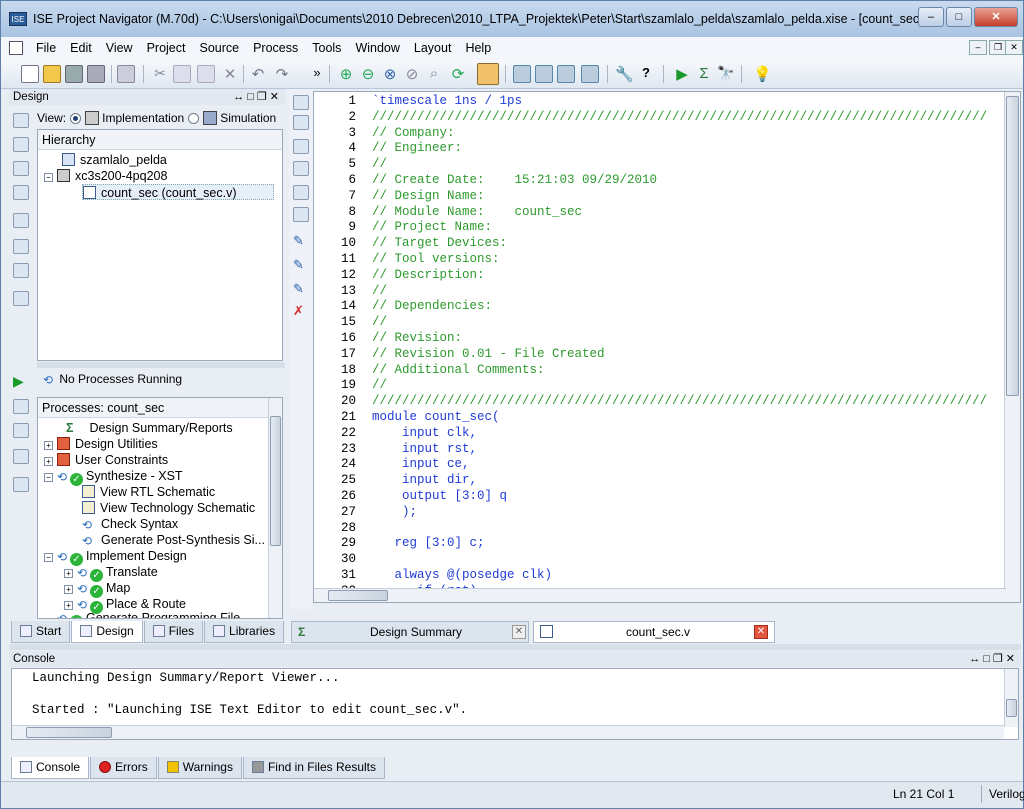 The width and height of the screenshot is (1024, 809). Describe the element at coordinates (113, 477) in the screenshot. I see `process-synthesize: − ⟲ ✓ Synthesize - XST` at that location.